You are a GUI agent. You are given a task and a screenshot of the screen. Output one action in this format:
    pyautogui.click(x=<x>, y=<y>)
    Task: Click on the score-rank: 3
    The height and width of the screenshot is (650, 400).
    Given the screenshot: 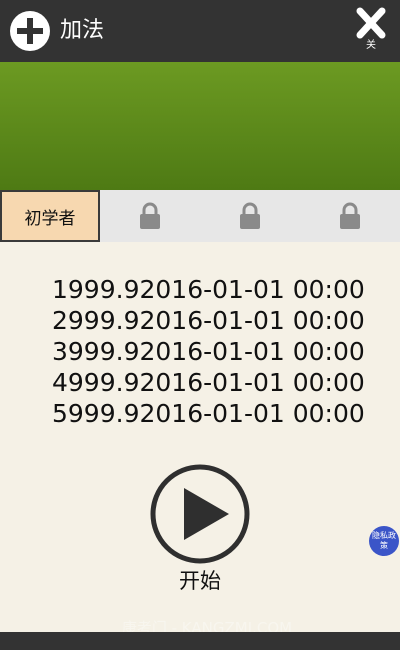 What is the action you would take?
    pyautogui.click(x=60, y=351)
    